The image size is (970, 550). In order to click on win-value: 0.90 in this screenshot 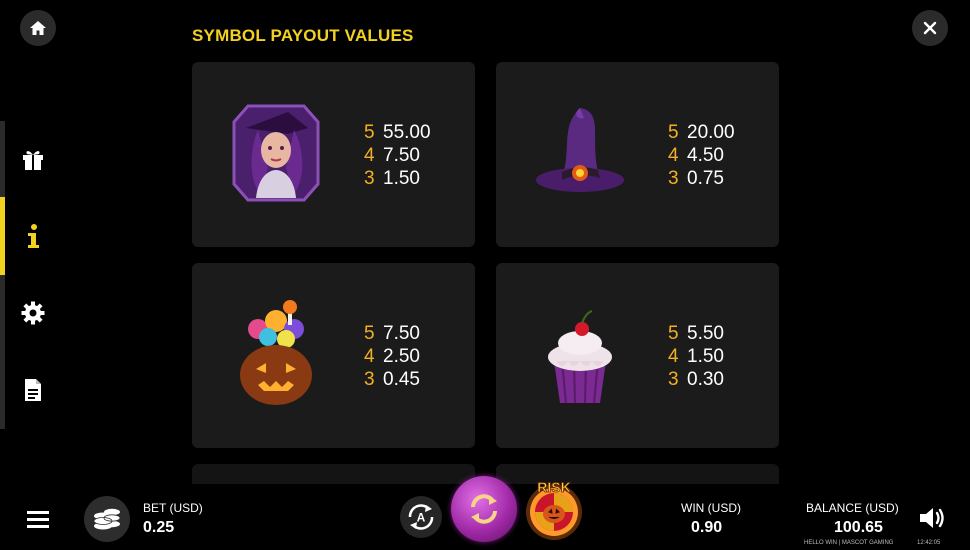, I will do `click(707, 527)`.